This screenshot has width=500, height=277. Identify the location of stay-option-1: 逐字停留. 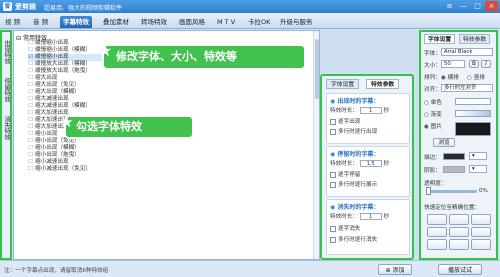
(345, 174).